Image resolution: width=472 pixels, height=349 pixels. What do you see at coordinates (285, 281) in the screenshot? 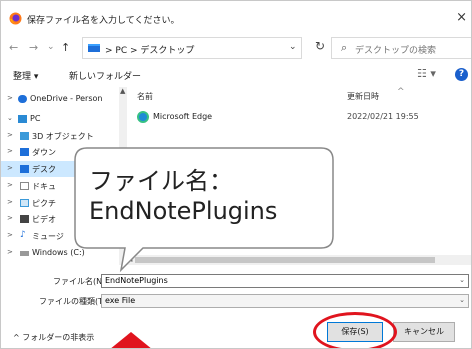
I see `filename-input: EndNotePlugins ⌄` at bounding box center [285, 281].